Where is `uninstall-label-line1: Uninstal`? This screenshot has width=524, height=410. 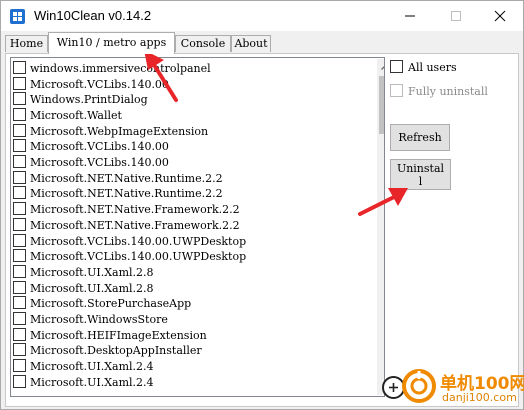 uninstall-label-line1: Uninstal is located at coordinates (420, 168).